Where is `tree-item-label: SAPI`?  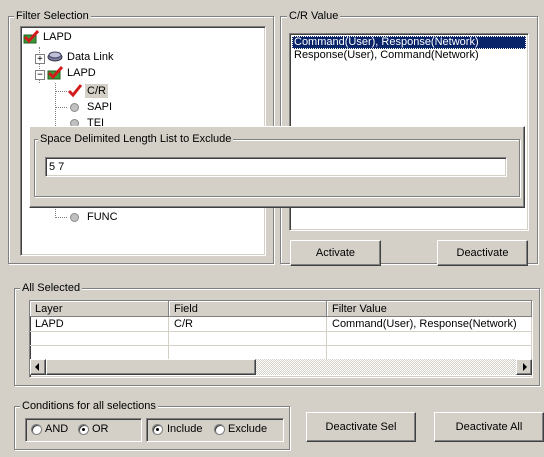
tree-item-label: SAPI is located at coordinates (100, 107).